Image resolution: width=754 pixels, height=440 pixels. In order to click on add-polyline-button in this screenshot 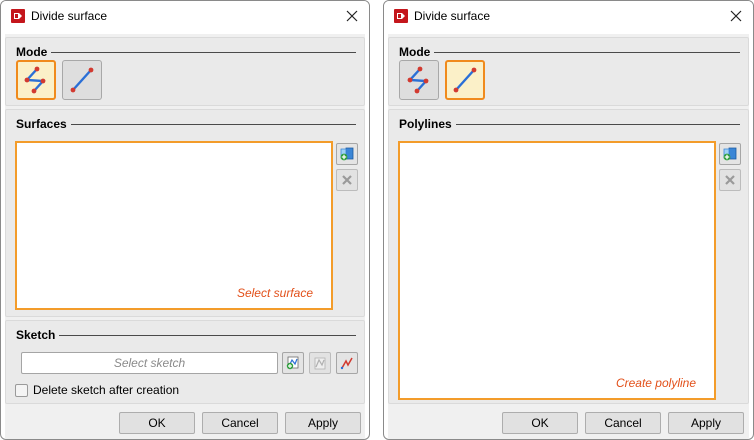, I will do `click(730, 154)`.